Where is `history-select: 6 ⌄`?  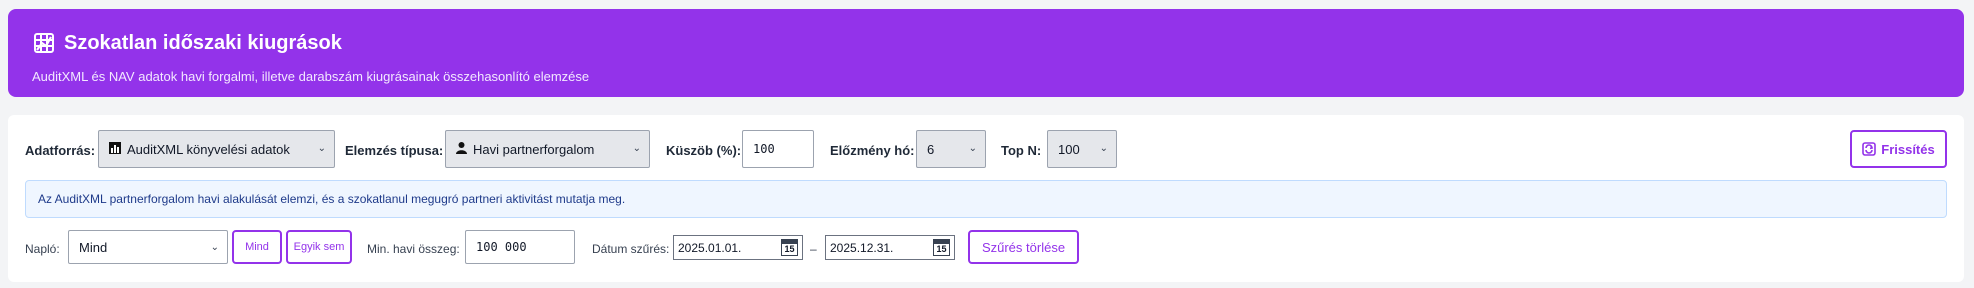 history-select: 6 ⌄ is located at coordinates (951, 149).